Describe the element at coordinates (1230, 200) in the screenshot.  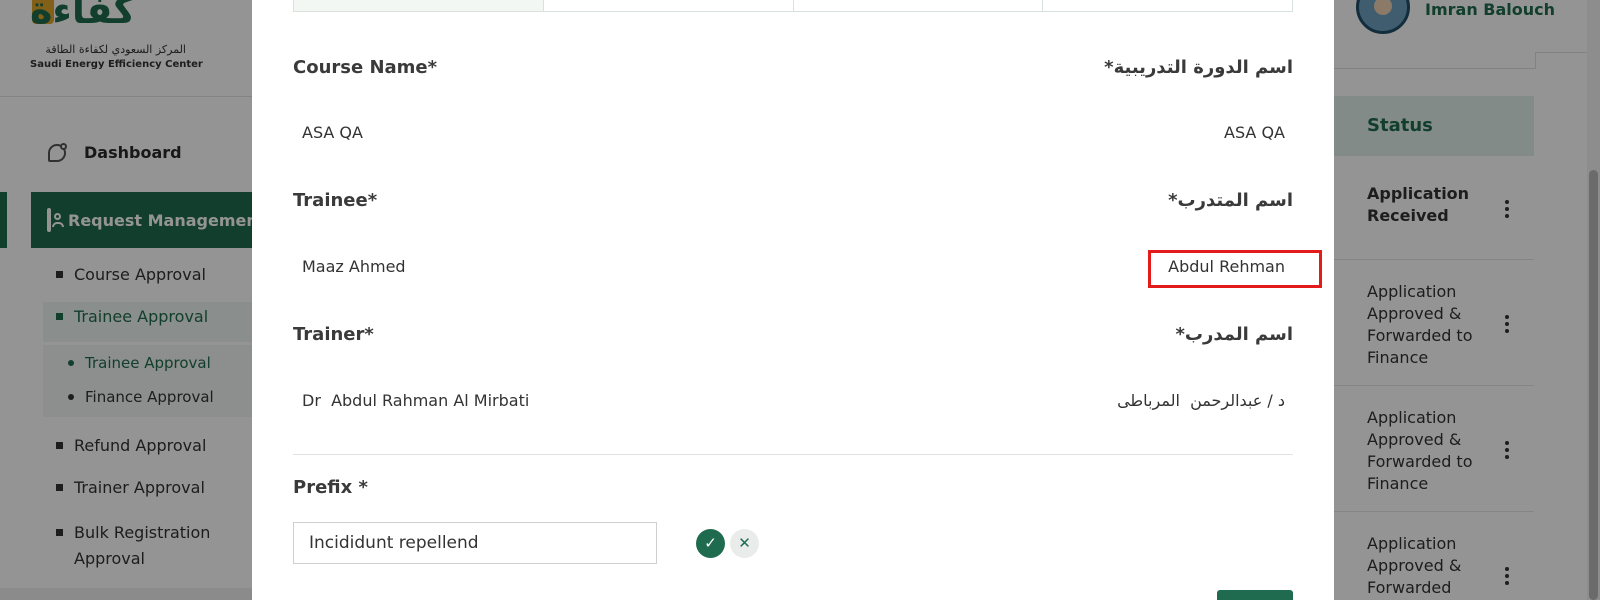
I see `trainee-label-ar: اسم المتدرب*` at that location.